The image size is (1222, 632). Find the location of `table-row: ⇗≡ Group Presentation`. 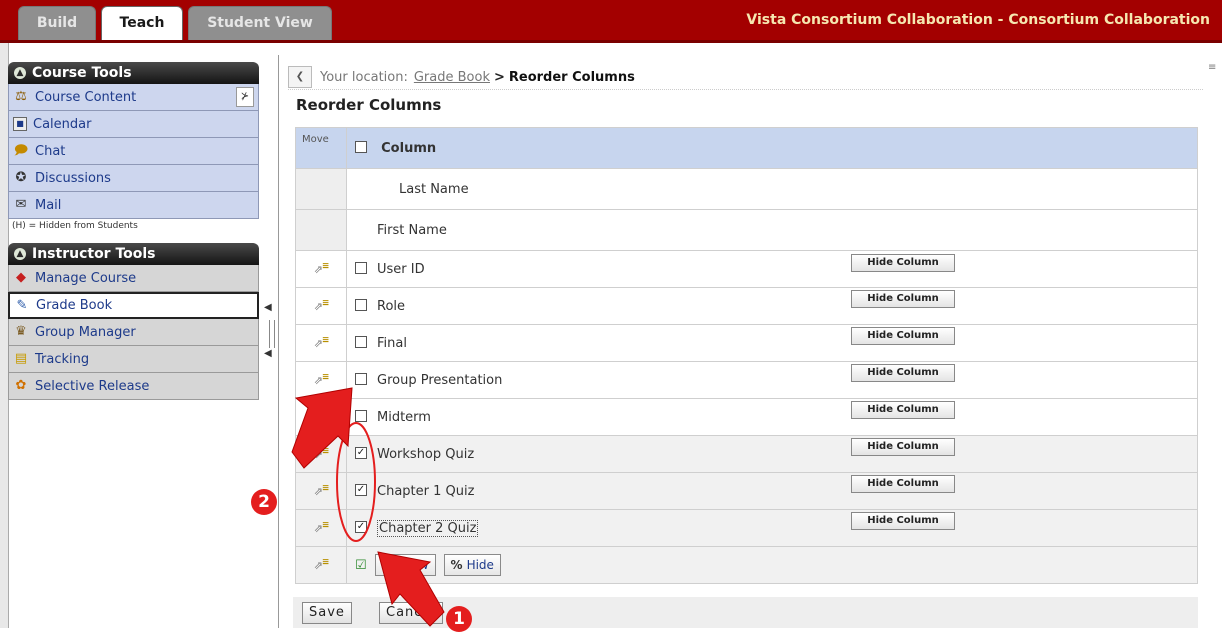

table-row: ⇗≡ Group Presentation is located at coordinates (746, 380).